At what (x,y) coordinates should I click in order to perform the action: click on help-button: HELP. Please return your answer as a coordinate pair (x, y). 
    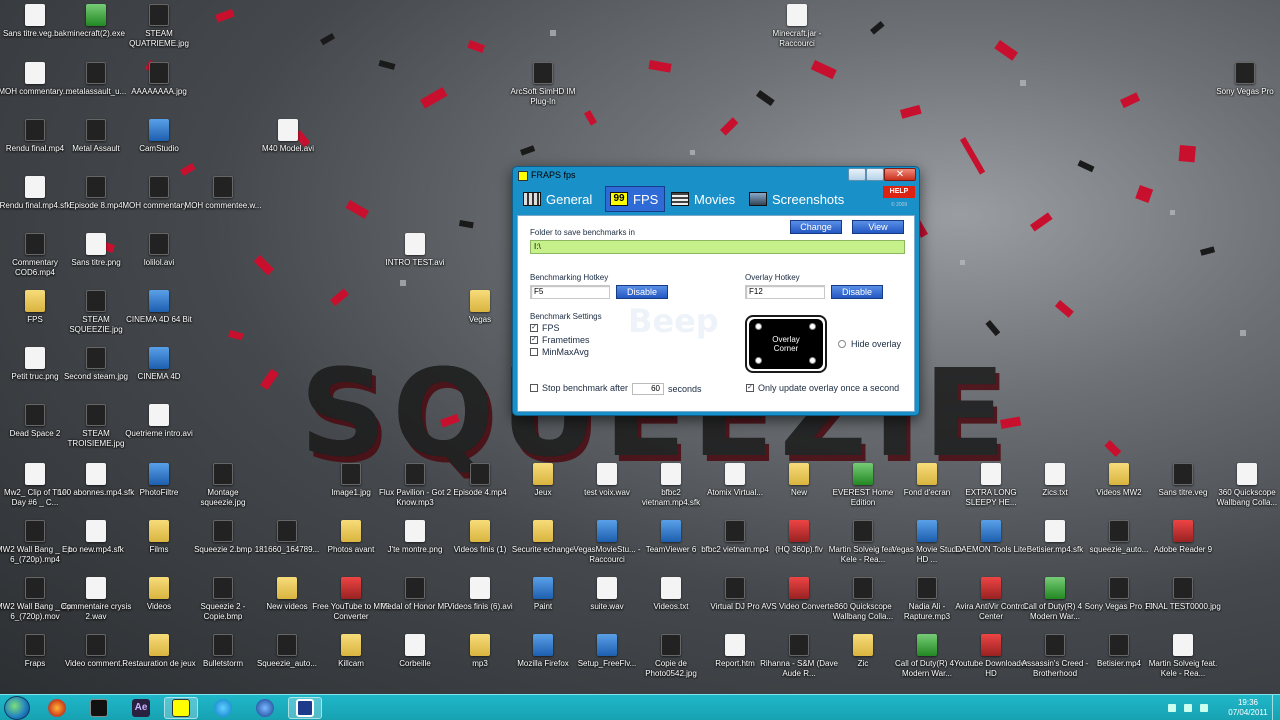
    Looking at the image, I should click on (899, 192).